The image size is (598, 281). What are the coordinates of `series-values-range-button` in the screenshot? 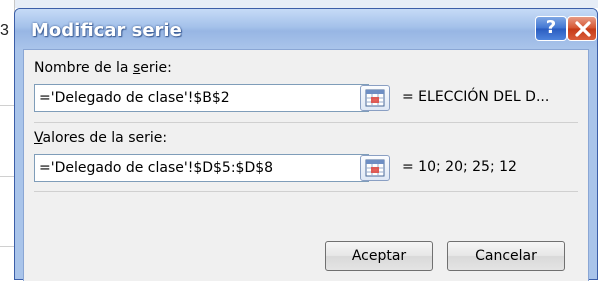 It's located at (375, 168).